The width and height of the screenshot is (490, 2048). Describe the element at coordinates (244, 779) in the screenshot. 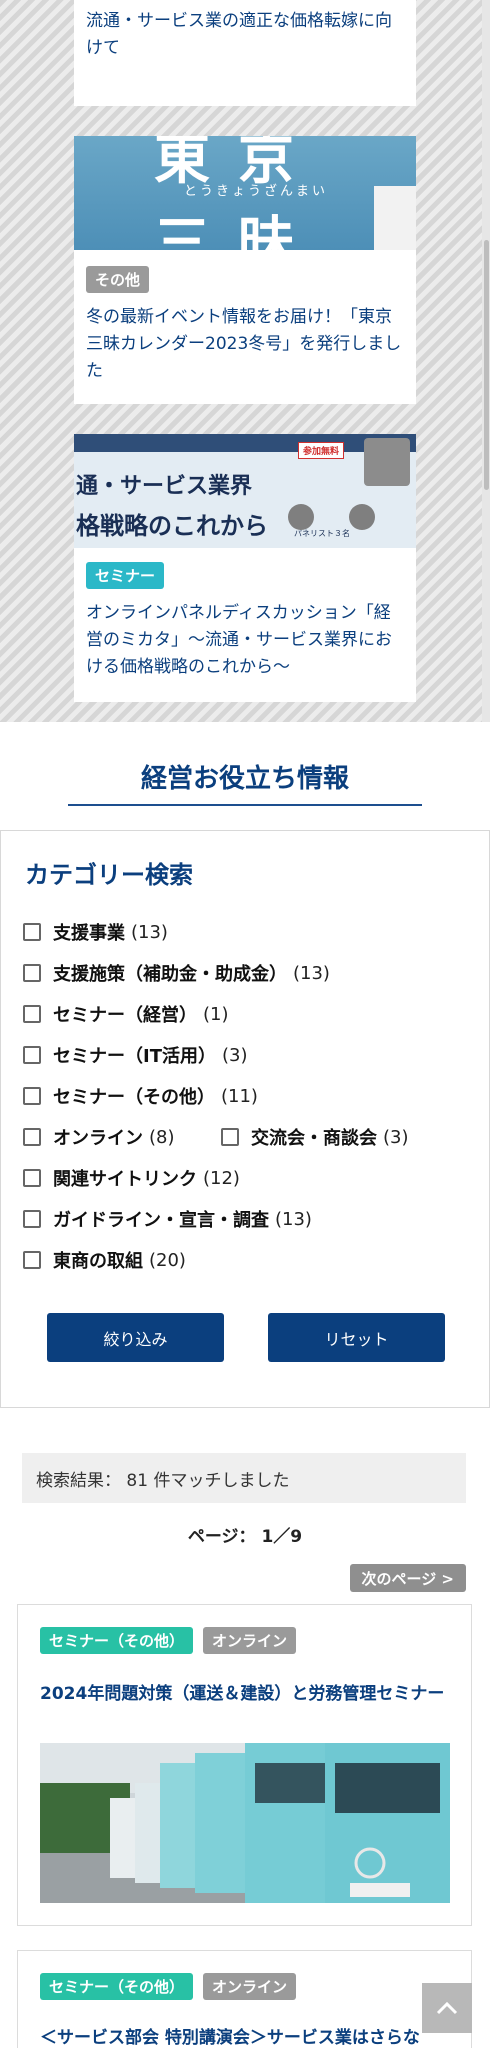

I see `section-title: 経営お役立ち情報` at that location.